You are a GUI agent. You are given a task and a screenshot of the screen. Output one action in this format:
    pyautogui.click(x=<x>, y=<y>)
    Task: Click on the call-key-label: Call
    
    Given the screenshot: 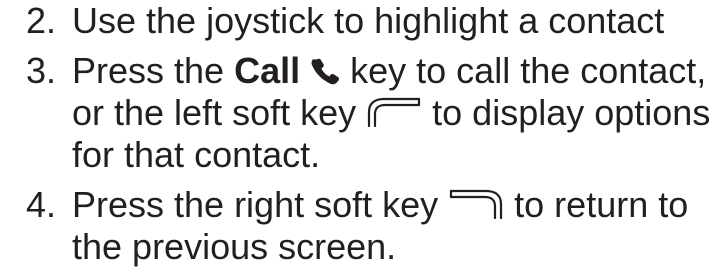 What is the action you would take?
    pyautogui.click(x=267, y=70)
    